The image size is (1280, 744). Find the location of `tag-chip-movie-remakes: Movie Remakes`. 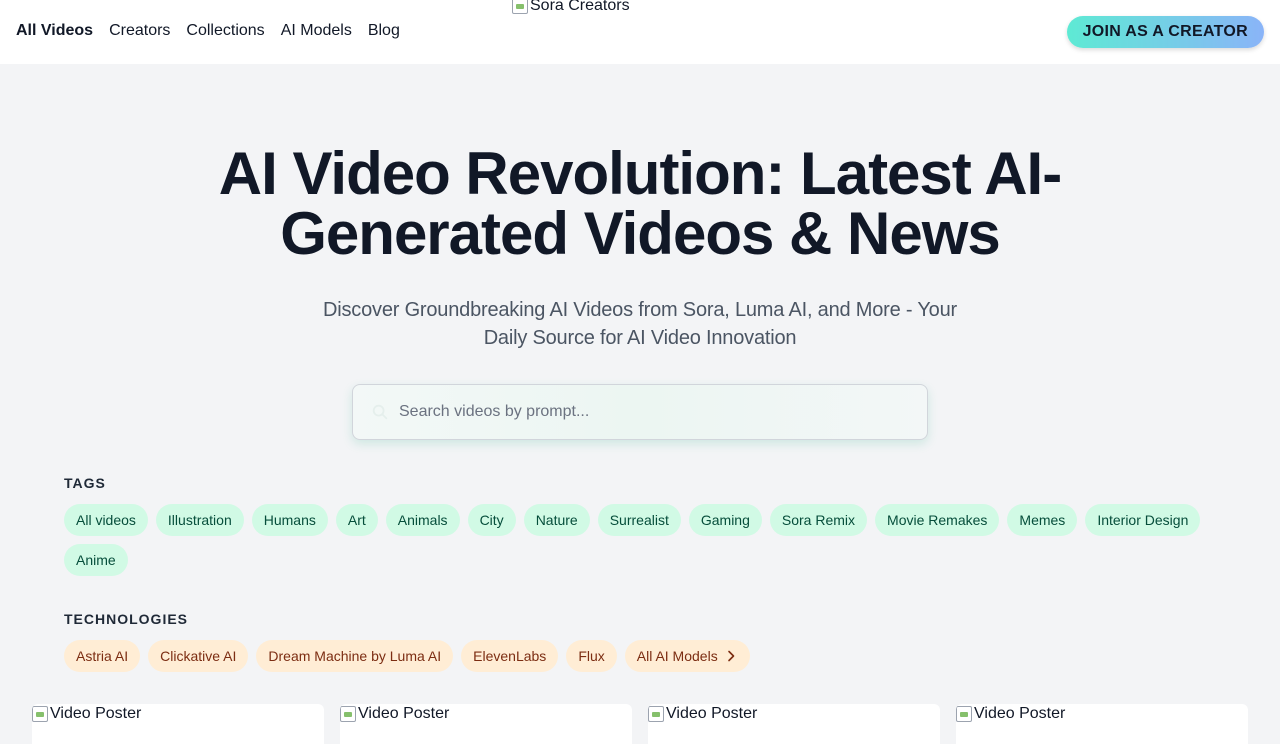

tag-chip-movie-remakes: Movie Remakes is located at coordinates (937, 520).